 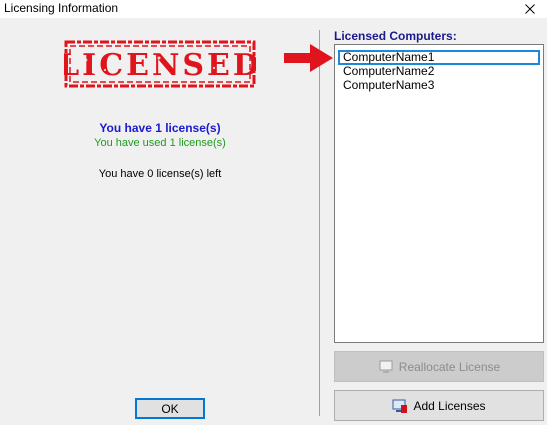 I want to click on list-item-computer-1: ComputerName1, so click(x=439, y=57).